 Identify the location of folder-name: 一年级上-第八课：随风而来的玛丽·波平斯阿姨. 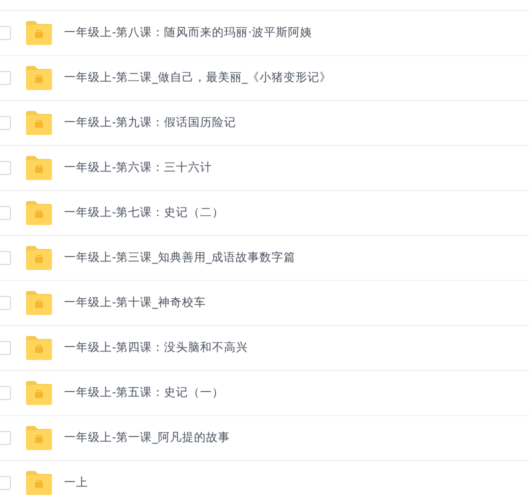
(188, 33).